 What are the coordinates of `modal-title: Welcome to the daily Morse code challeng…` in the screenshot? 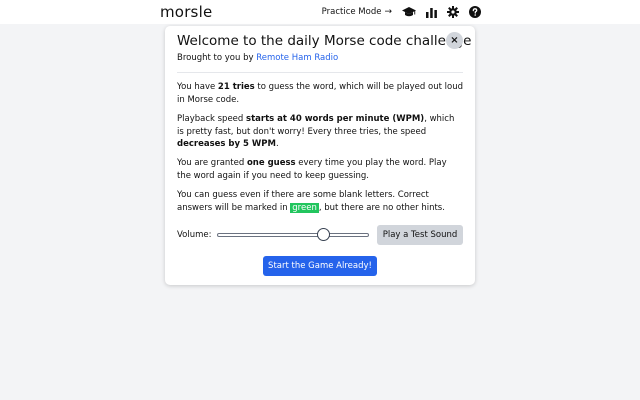 It's located at (324, 41).